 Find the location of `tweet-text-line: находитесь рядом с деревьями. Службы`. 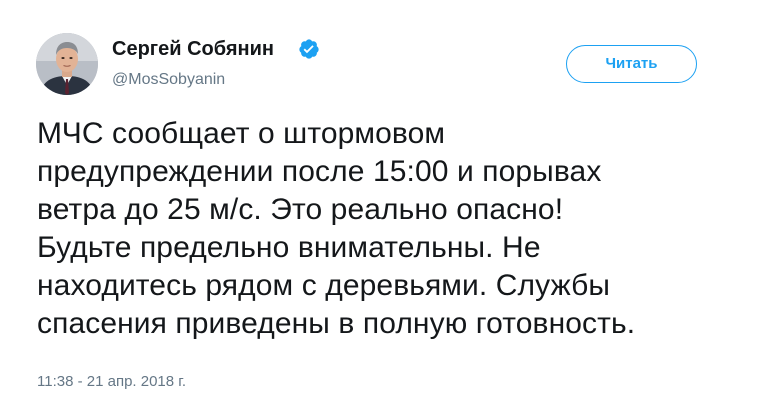

tweet-text-line: находитесь рядом с деревьями. Службы is located at coordinates (324, 285).